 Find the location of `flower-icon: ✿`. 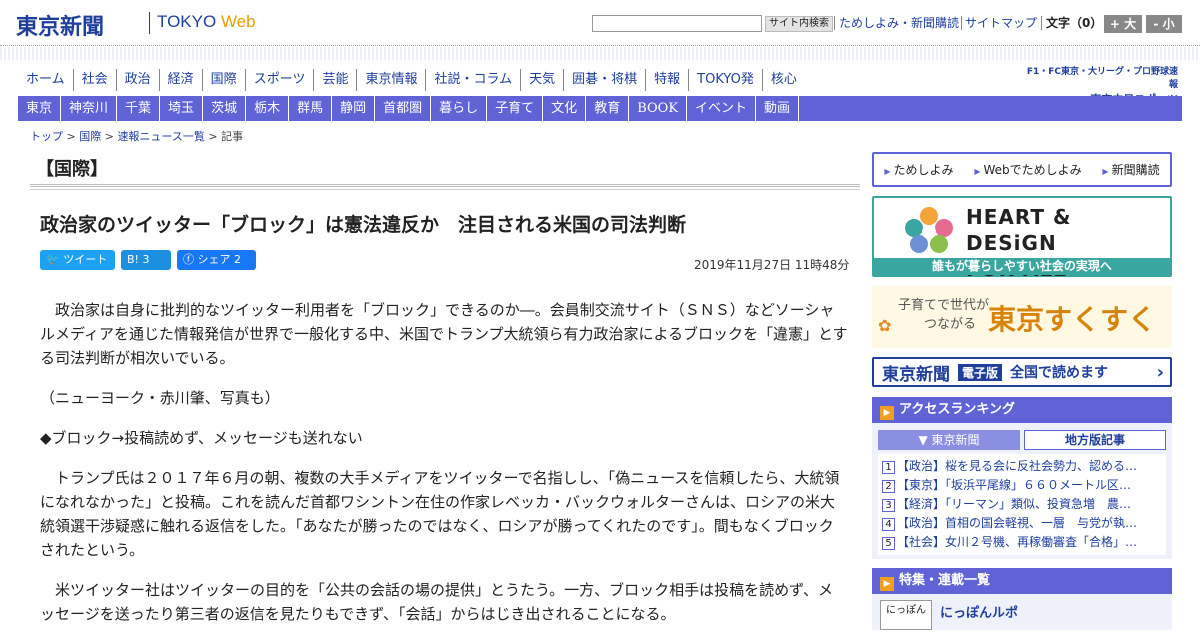

flower-icon: ✿ is located at coordinates (885, 325).